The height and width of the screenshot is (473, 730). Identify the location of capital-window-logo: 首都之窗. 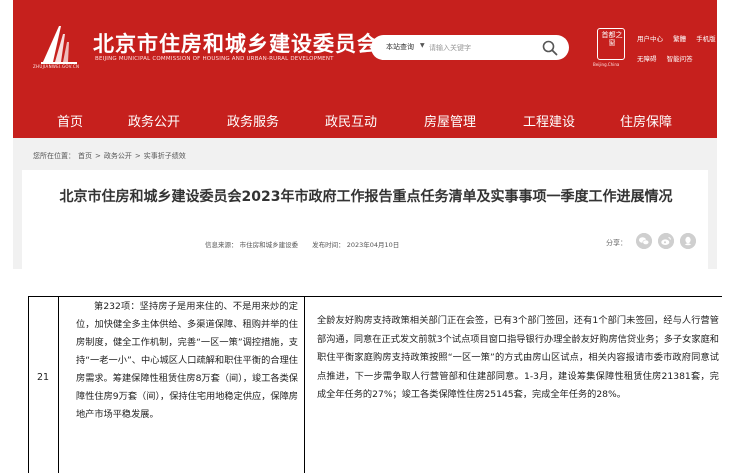
(611, 44).